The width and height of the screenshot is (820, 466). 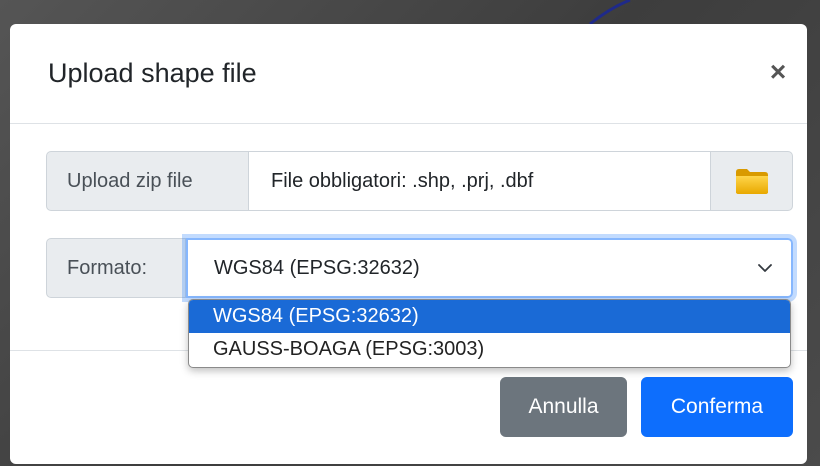 I want to click on format-option-wgs84: WGS84 (EPSG:32632), so click(x=489, y=316).